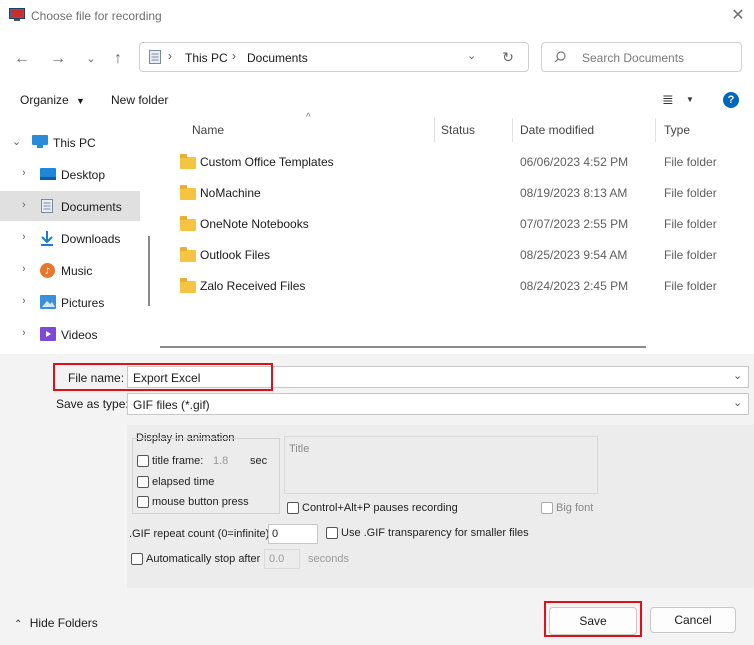 Image resolution: width=754 pixels, height=645 pixels. Describe the element at coordinates (458, 130) in the screenshot. I see `column-header-status: Status` at that location.